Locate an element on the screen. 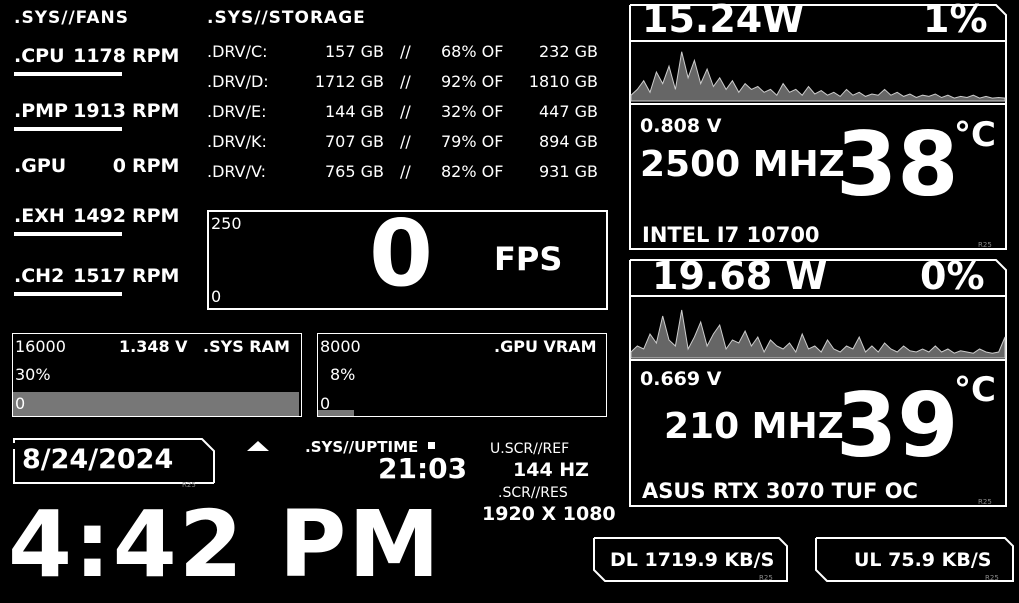 The height and width of the screenshot is (603, 1019). resolution-label: .SCR//RES is located at coordinates (533, 493).